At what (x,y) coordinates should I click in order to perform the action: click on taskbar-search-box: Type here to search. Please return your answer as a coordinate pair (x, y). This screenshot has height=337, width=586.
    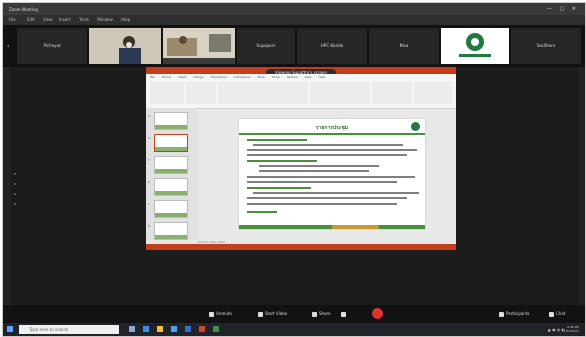
    Looking at the image, I should click on (69, 329).